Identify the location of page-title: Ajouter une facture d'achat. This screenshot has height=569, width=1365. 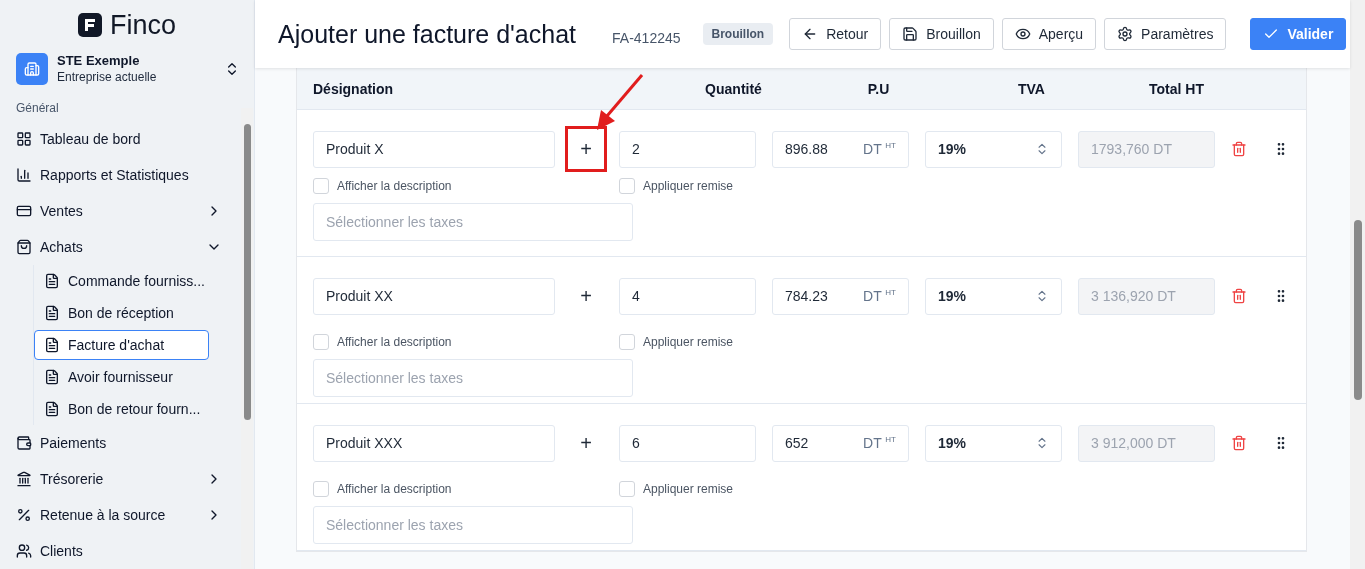
(427, 34).